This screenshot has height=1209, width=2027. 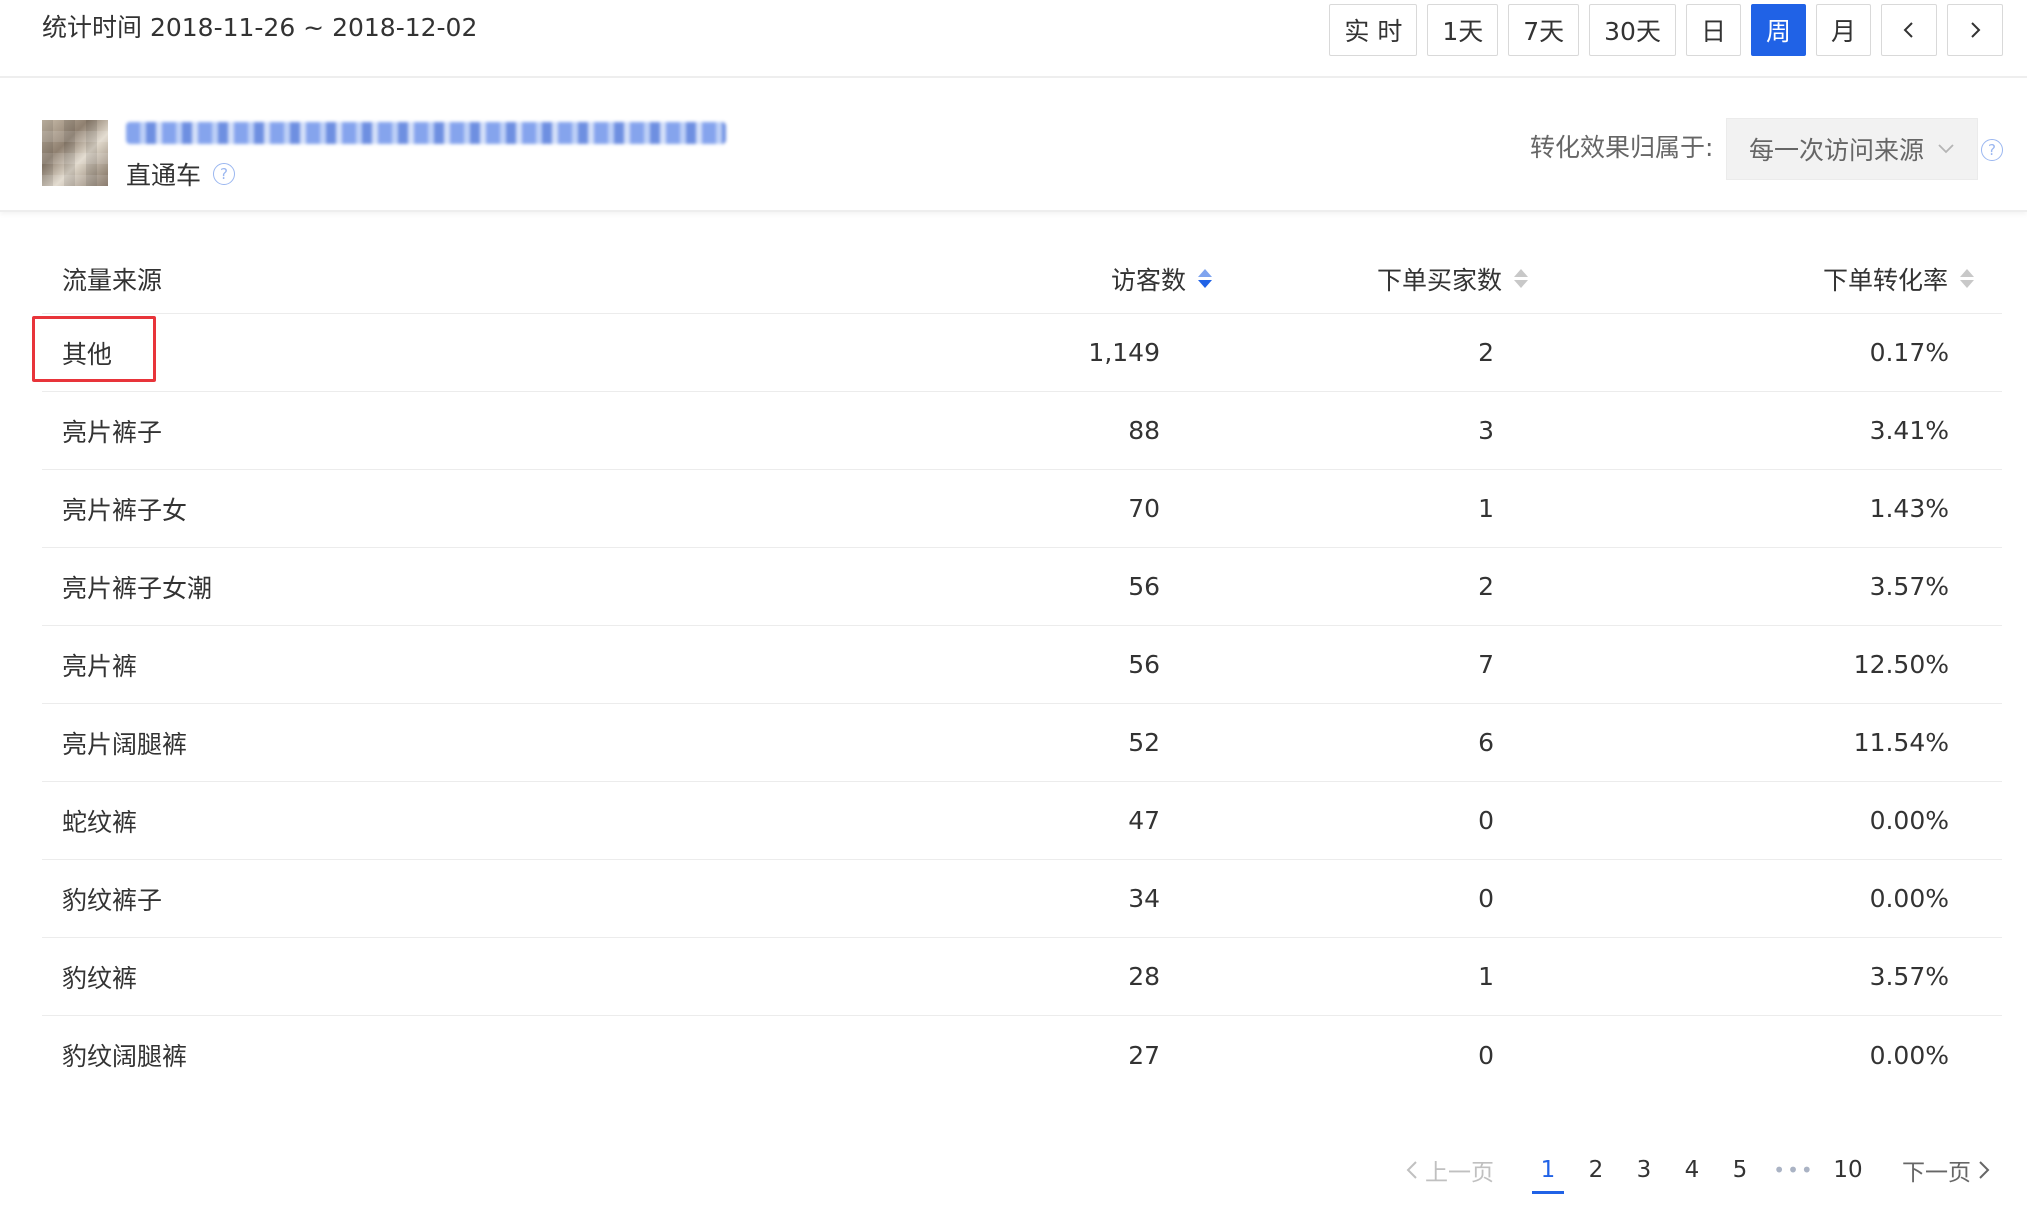 I want to click on cell-source: 蛇纹裤, so click(x=100, y=822).